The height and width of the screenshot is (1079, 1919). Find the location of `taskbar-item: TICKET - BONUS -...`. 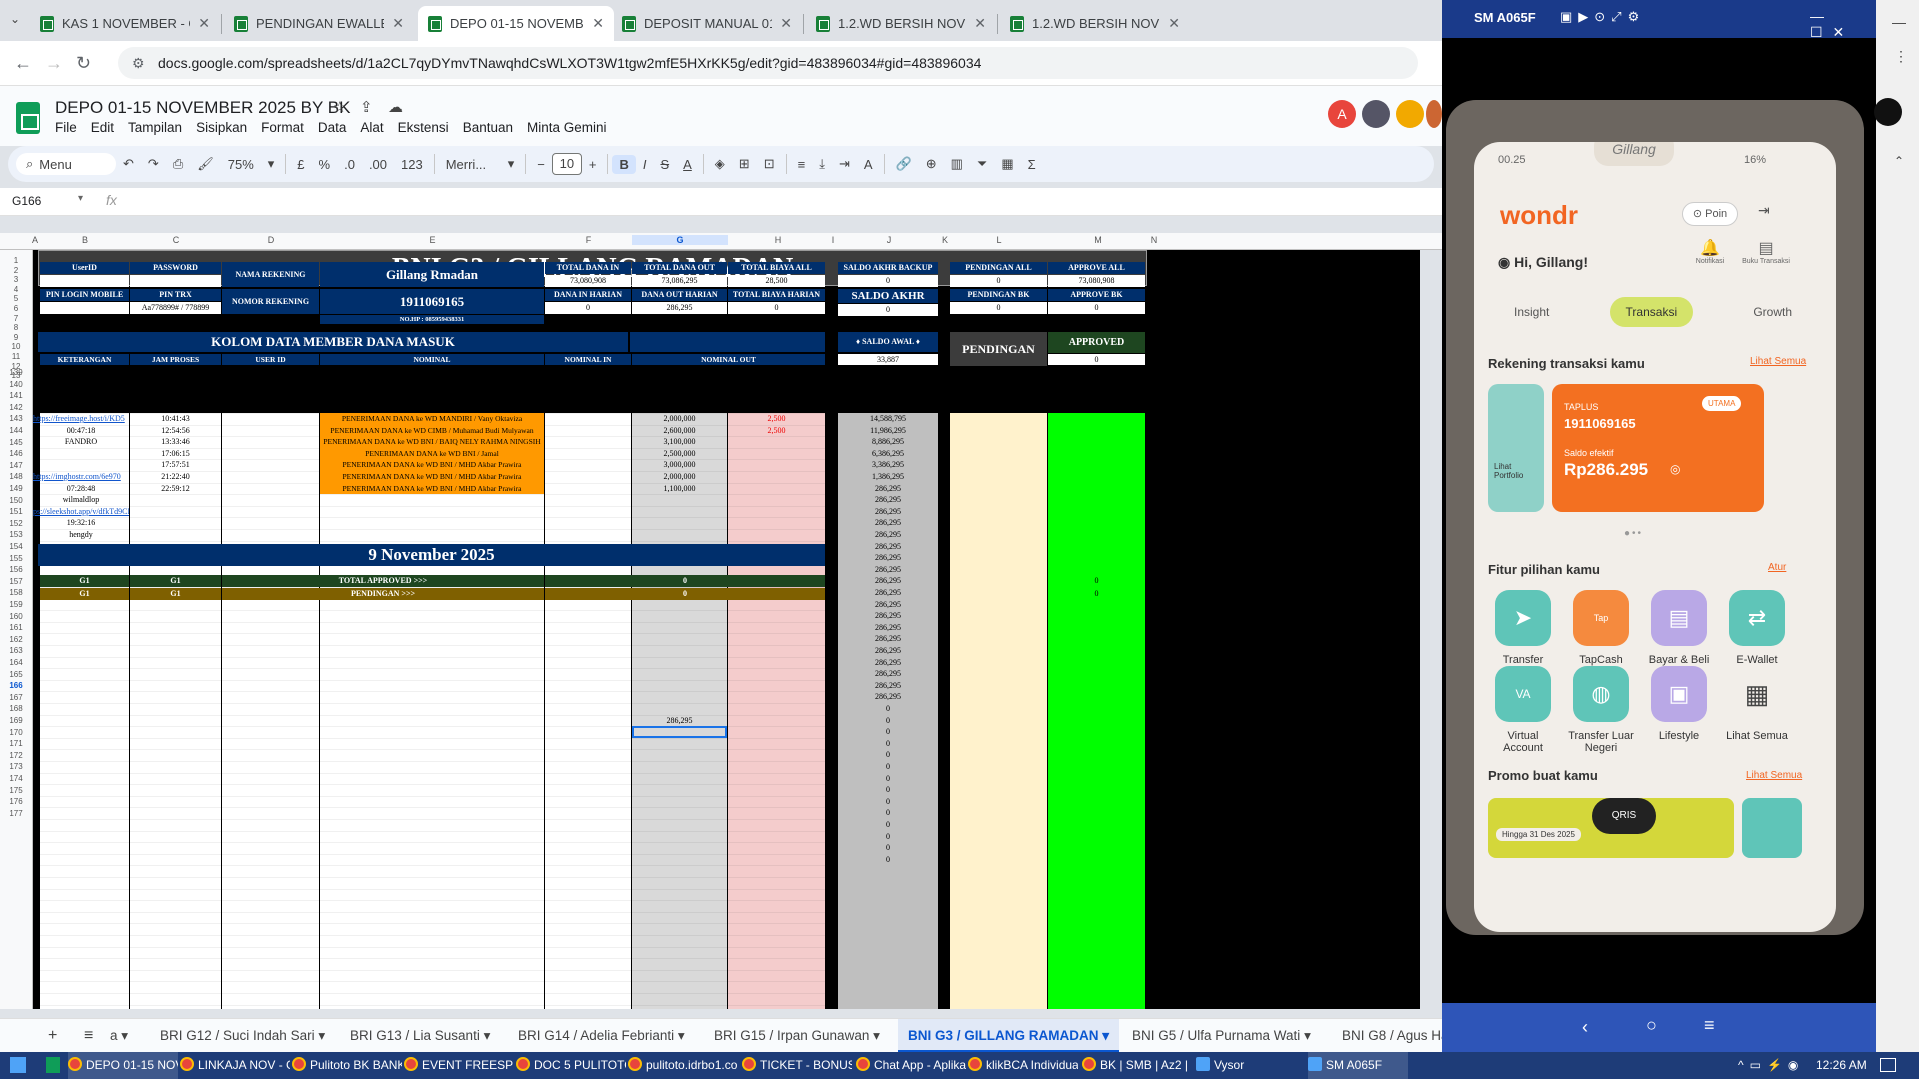

taskbar-item: TICKET - BONUS -... is located at coordinates (797, 1065).